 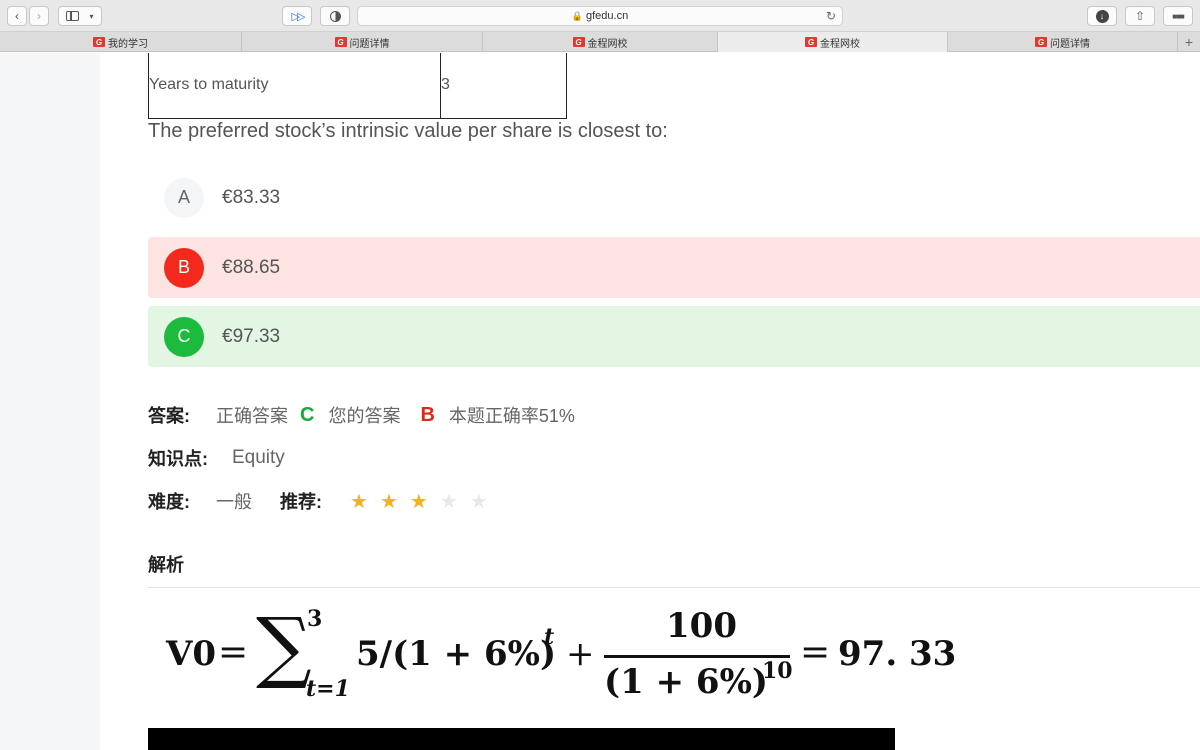 I want to click on sidebar-toggle-button: ▾, so click(x=80, y=16).